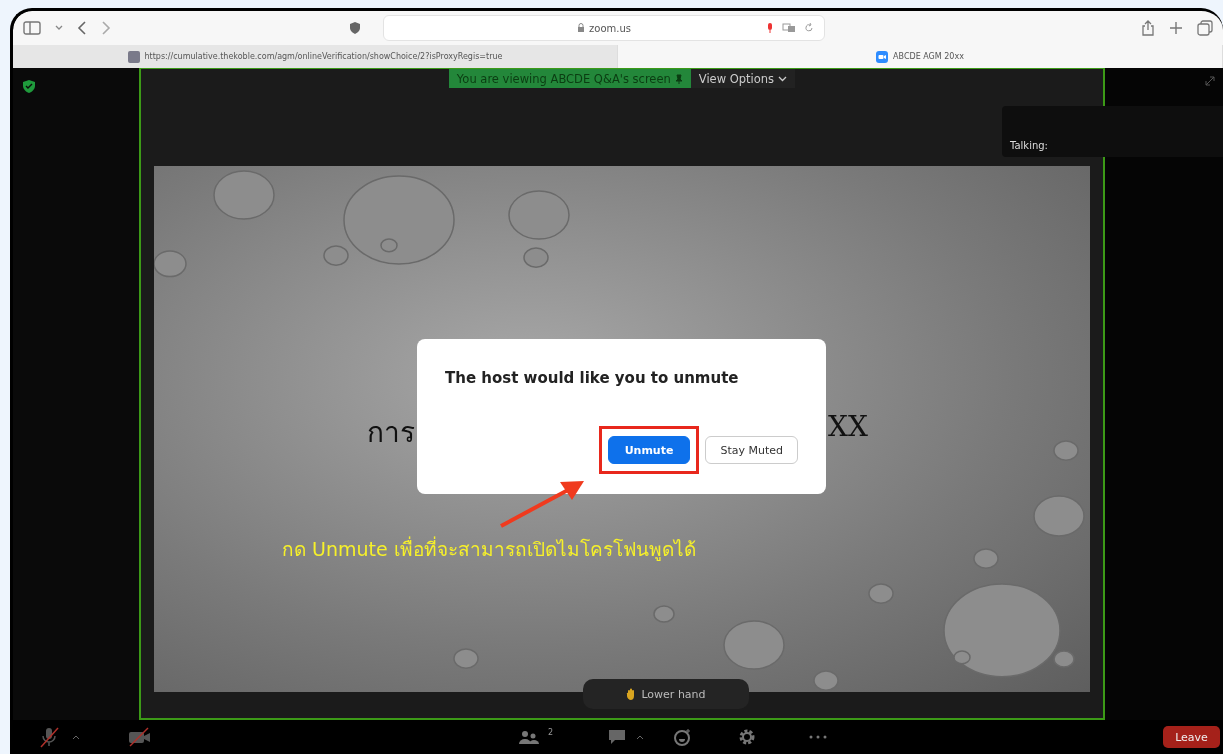 The image size is (1223, 754). Describe the element at coordinates (1148, 28) in the screenshot. I see `share-icon` at that location.